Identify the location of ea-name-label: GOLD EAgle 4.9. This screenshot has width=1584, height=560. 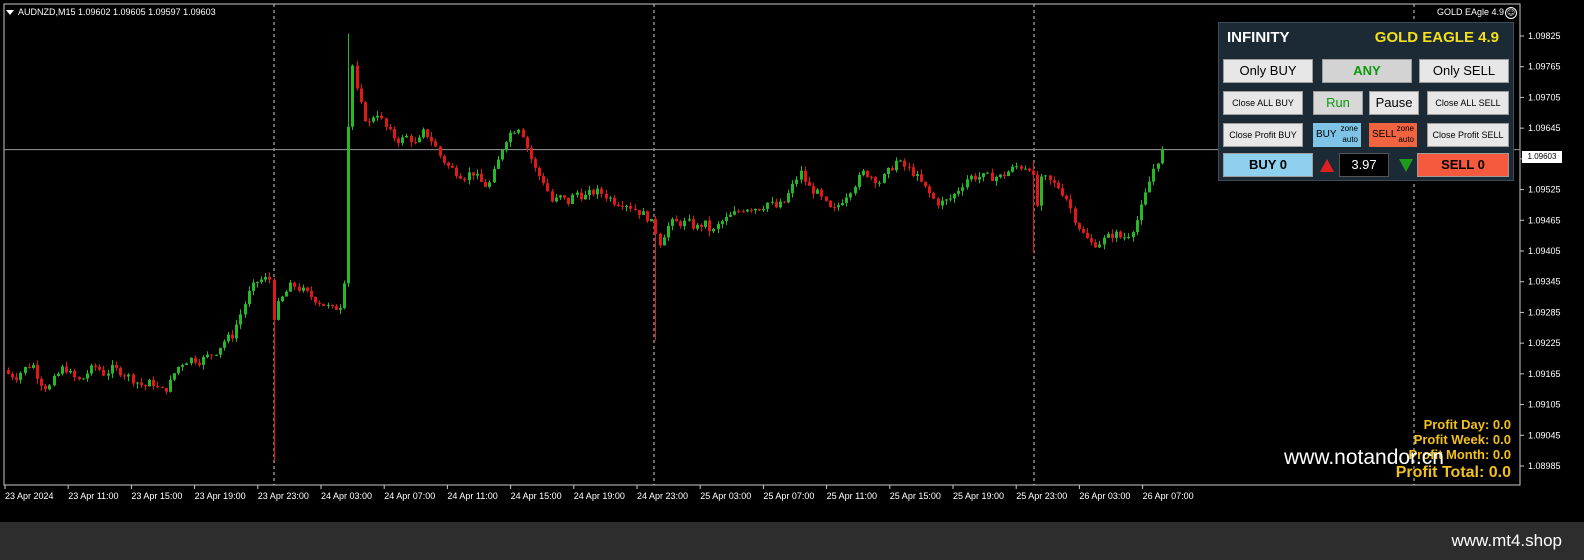
(1470, 12).